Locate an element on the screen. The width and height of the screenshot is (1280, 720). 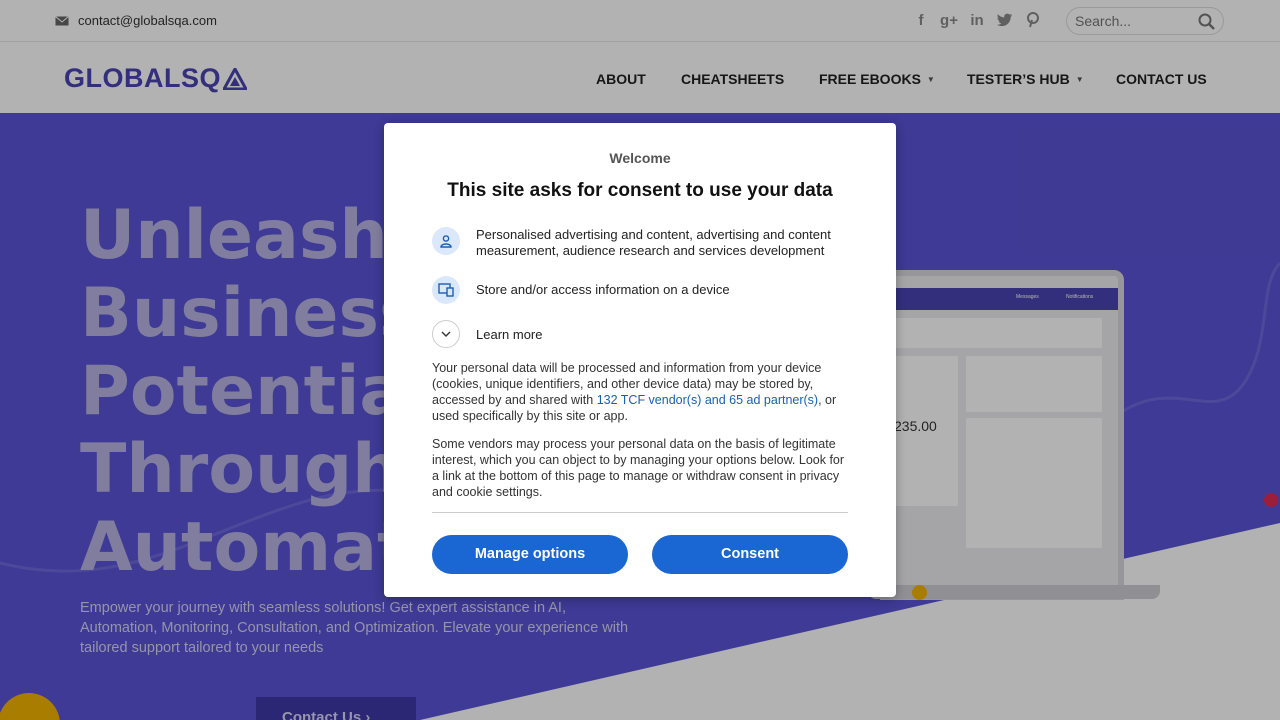
learn-more-toggle: Learn more is located at coordinates (487, 334).